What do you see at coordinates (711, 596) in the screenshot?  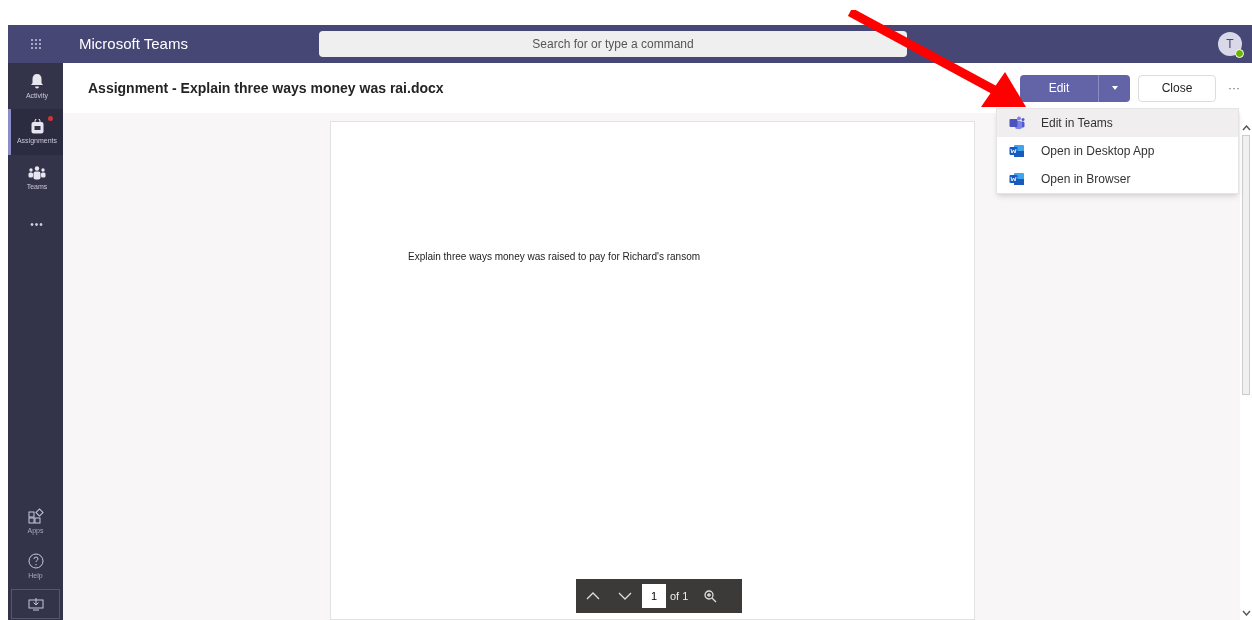 I see `zoom-icon` at bounding box center [711, 596].